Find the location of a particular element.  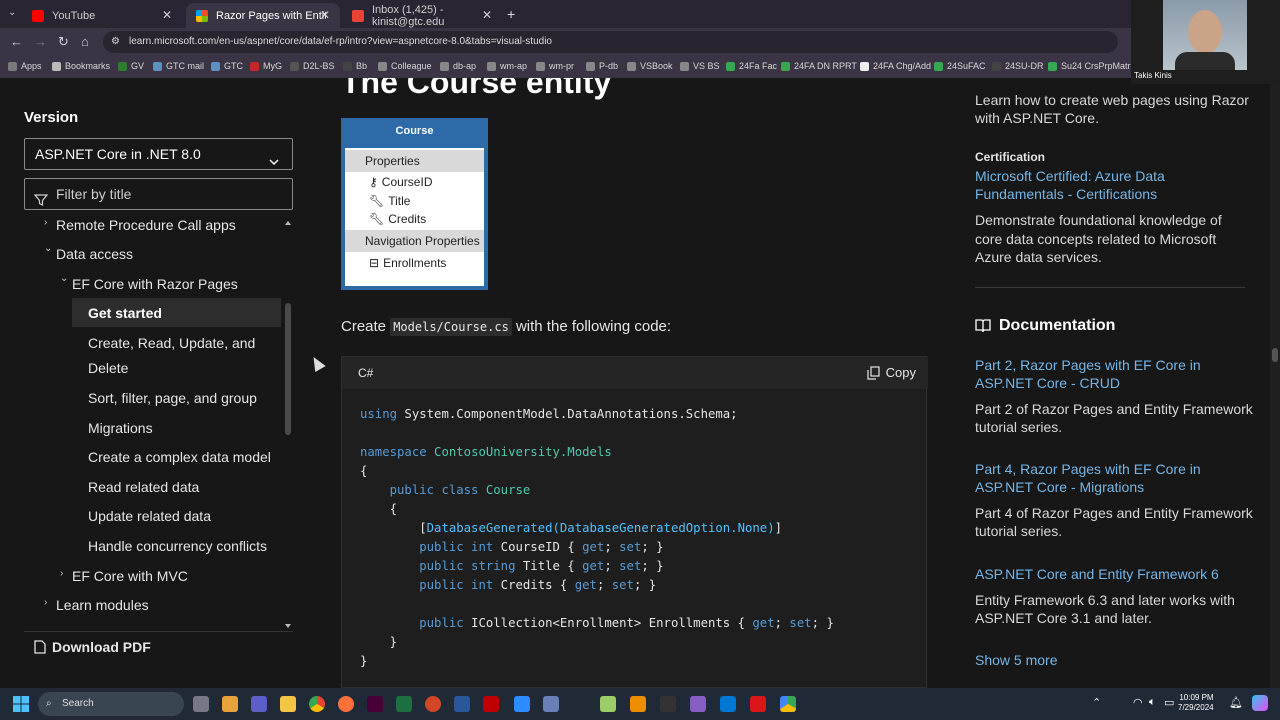

toc-item-crud: Create, Read, Update, and is located at coordinates (171, 343).